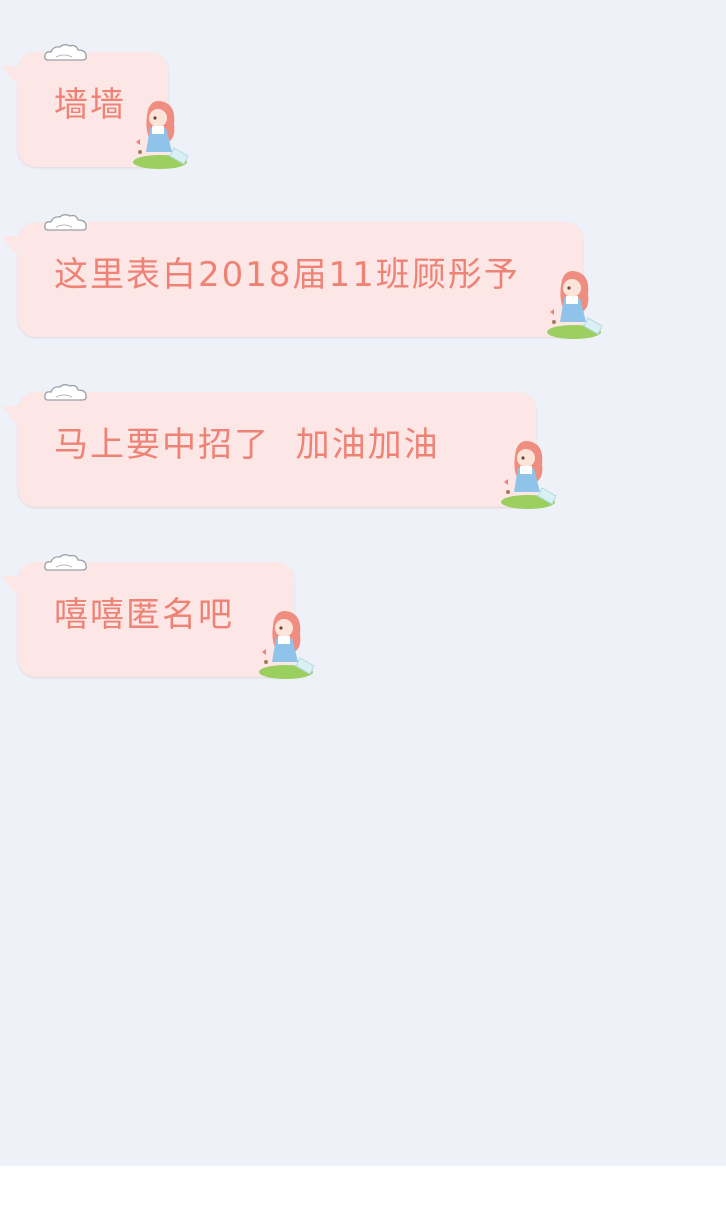  I want to click on message-bubble: 马上要中招了 加油加油, so click(277, 445).